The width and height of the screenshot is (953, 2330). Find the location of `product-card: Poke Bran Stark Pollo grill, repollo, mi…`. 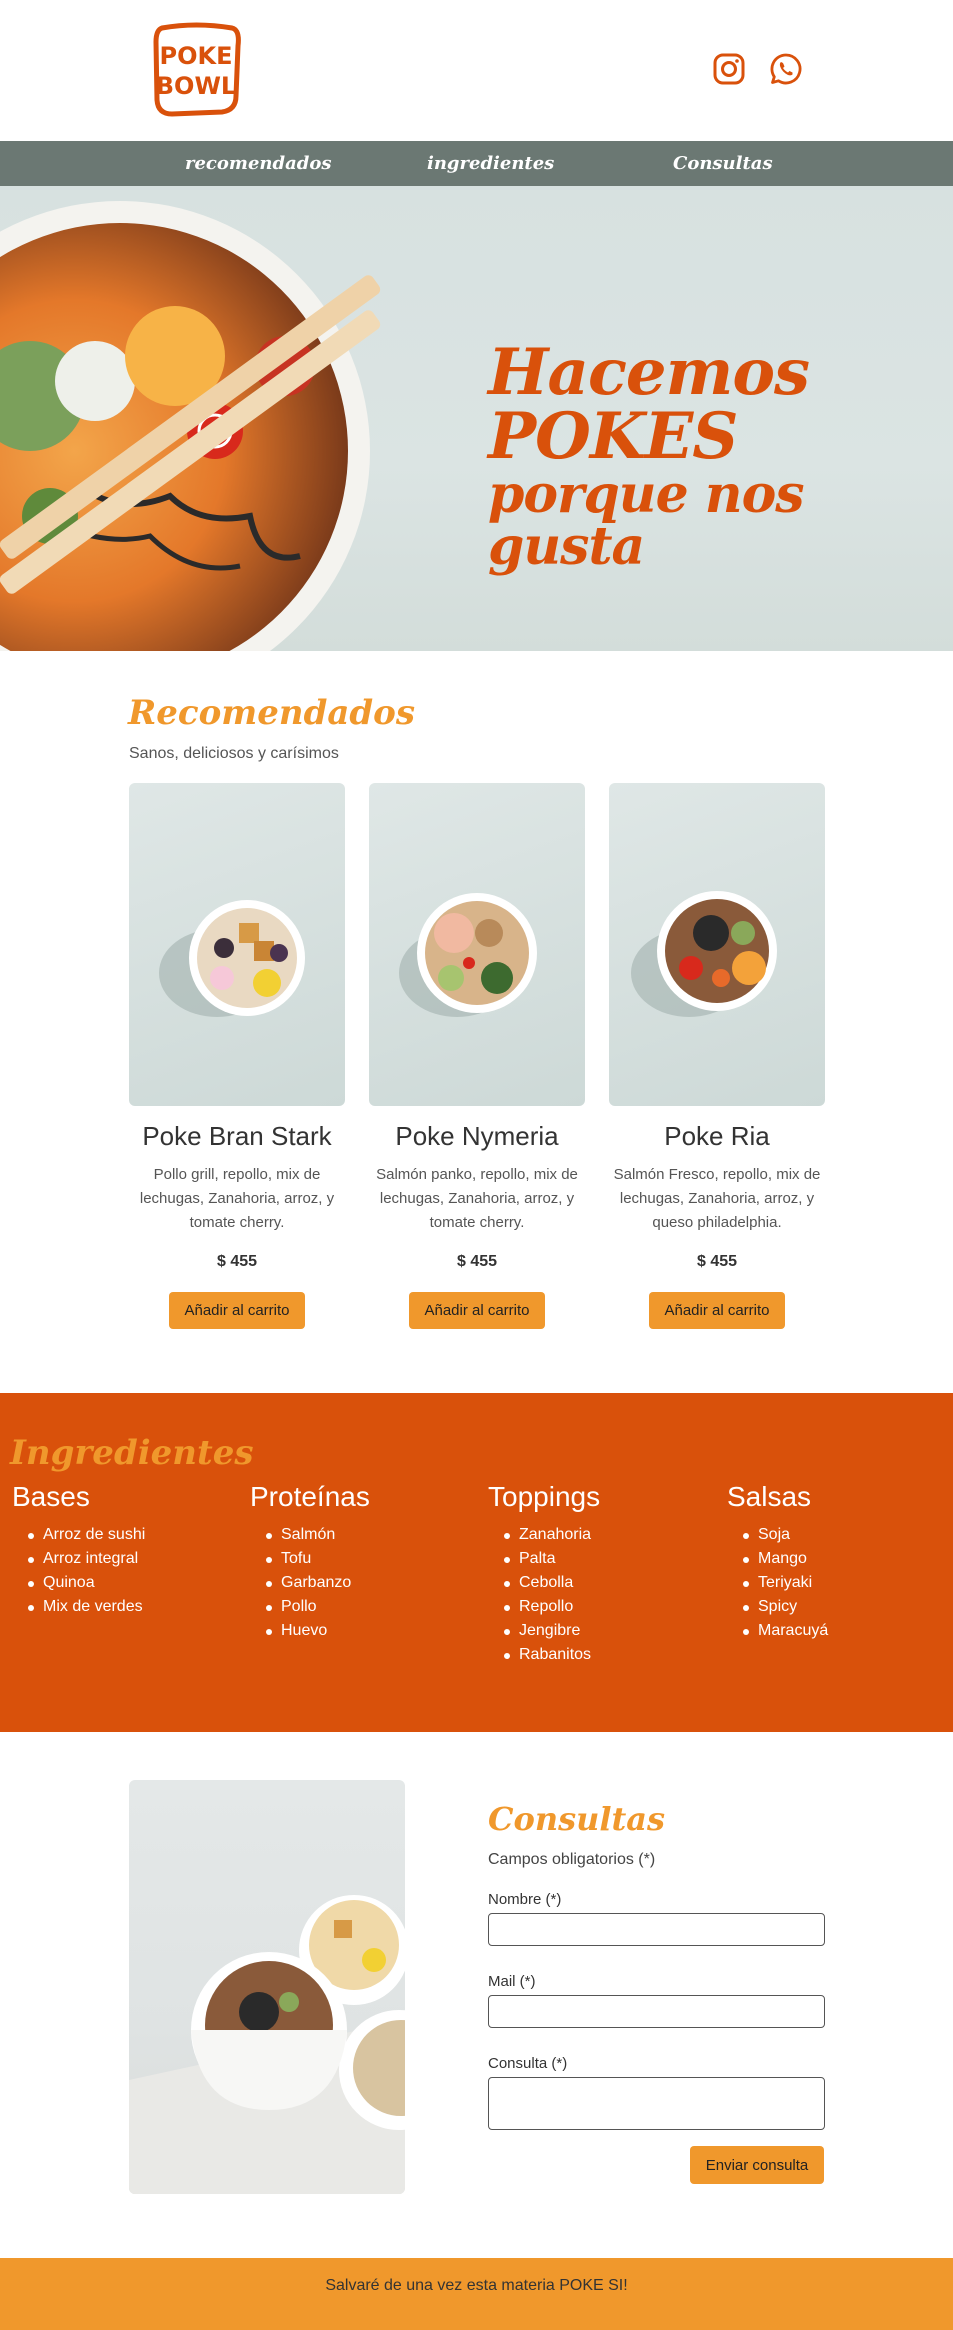

product-card: Poke Bran Stark Pollo grill, repollo, mi… is located at coordinates (237, 1057).